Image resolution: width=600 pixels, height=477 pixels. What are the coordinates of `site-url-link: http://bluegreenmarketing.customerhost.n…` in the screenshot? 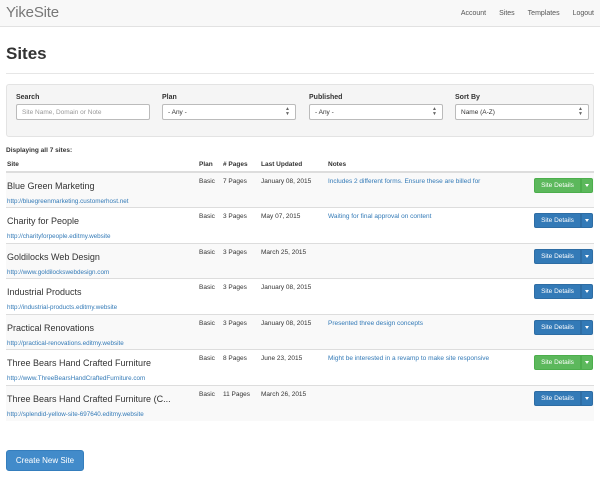 It's located at (102, 201).